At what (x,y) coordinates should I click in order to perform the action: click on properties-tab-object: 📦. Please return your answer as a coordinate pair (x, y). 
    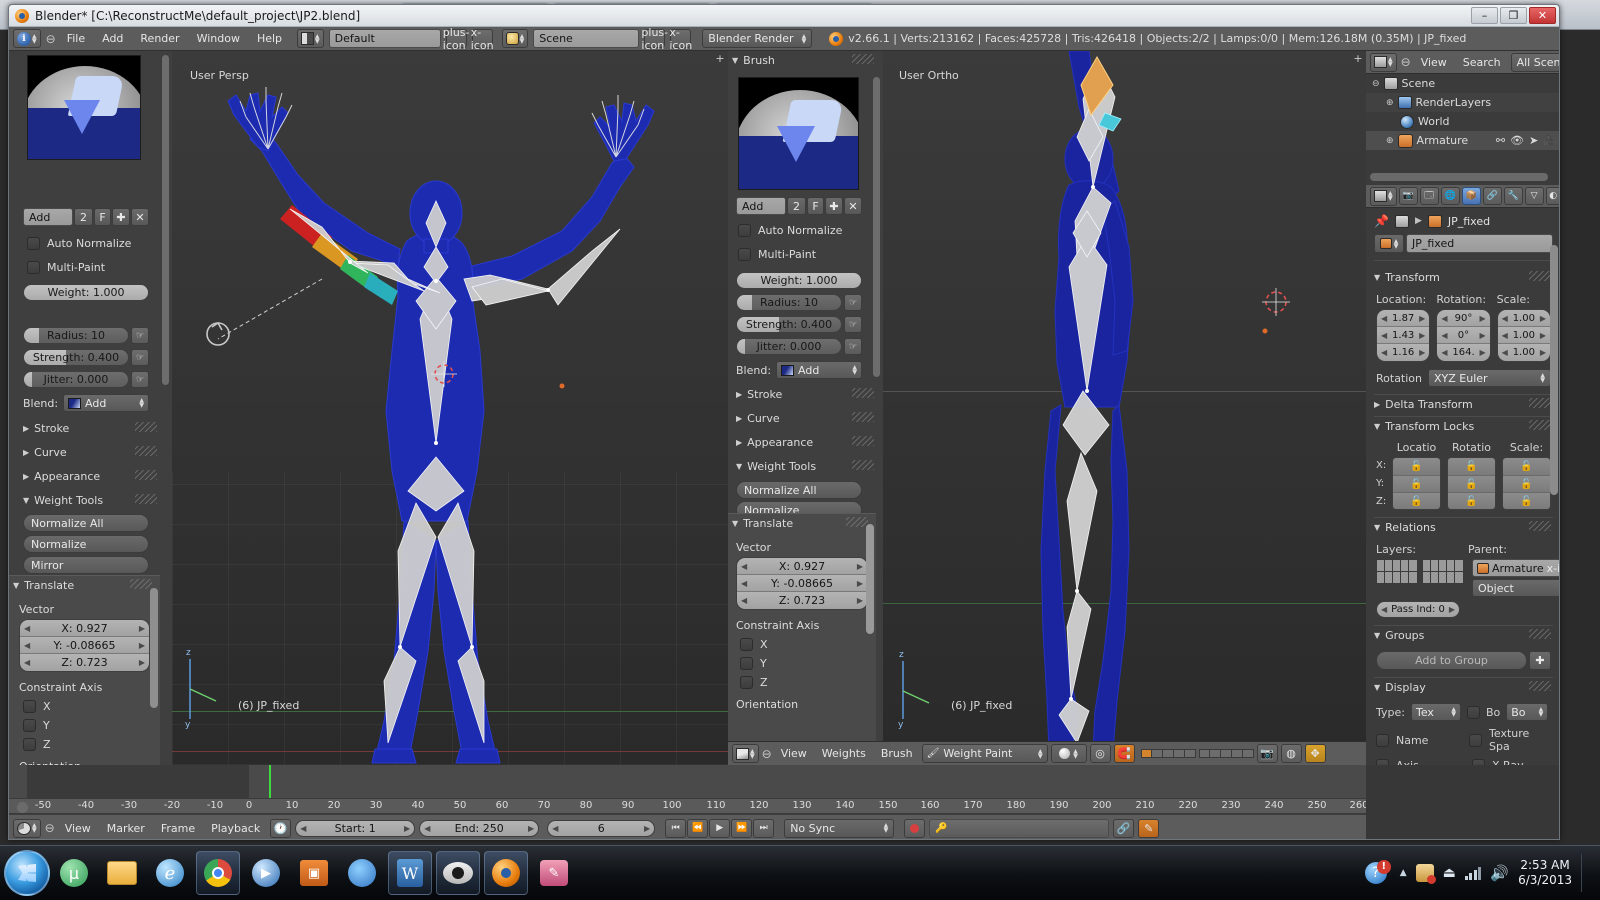
    Looking at the image, I should click on (1471, 196).